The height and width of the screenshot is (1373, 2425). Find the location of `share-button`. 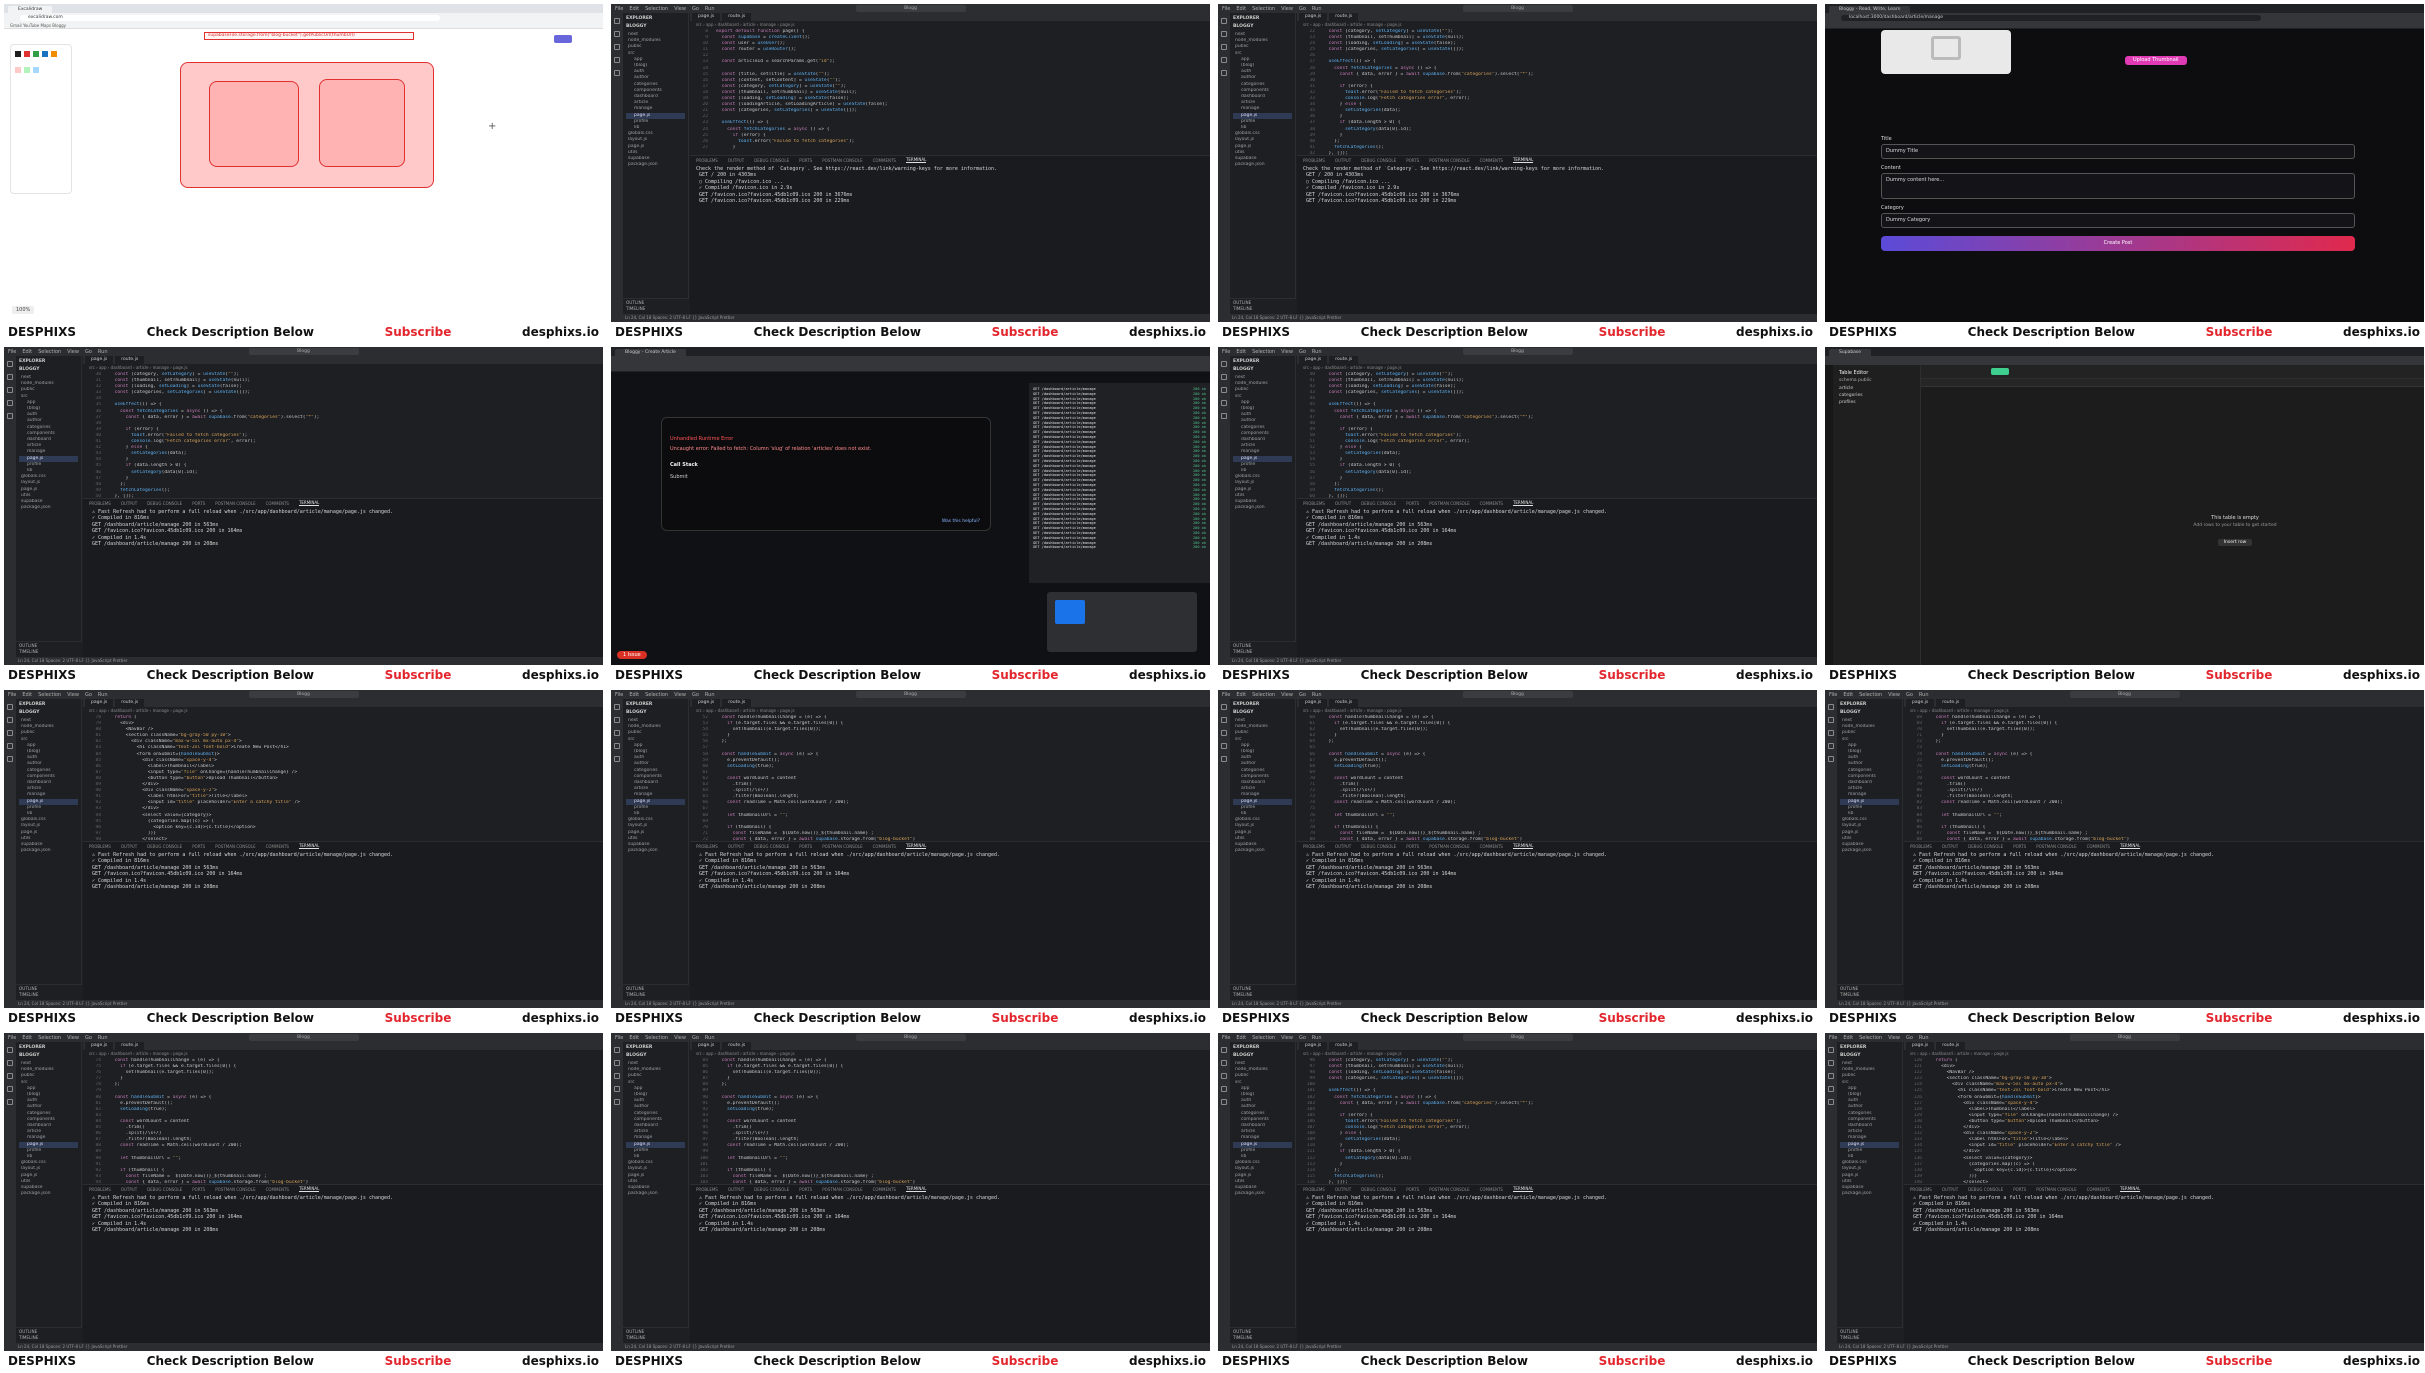

share-button is located at coordinates (563, 39).